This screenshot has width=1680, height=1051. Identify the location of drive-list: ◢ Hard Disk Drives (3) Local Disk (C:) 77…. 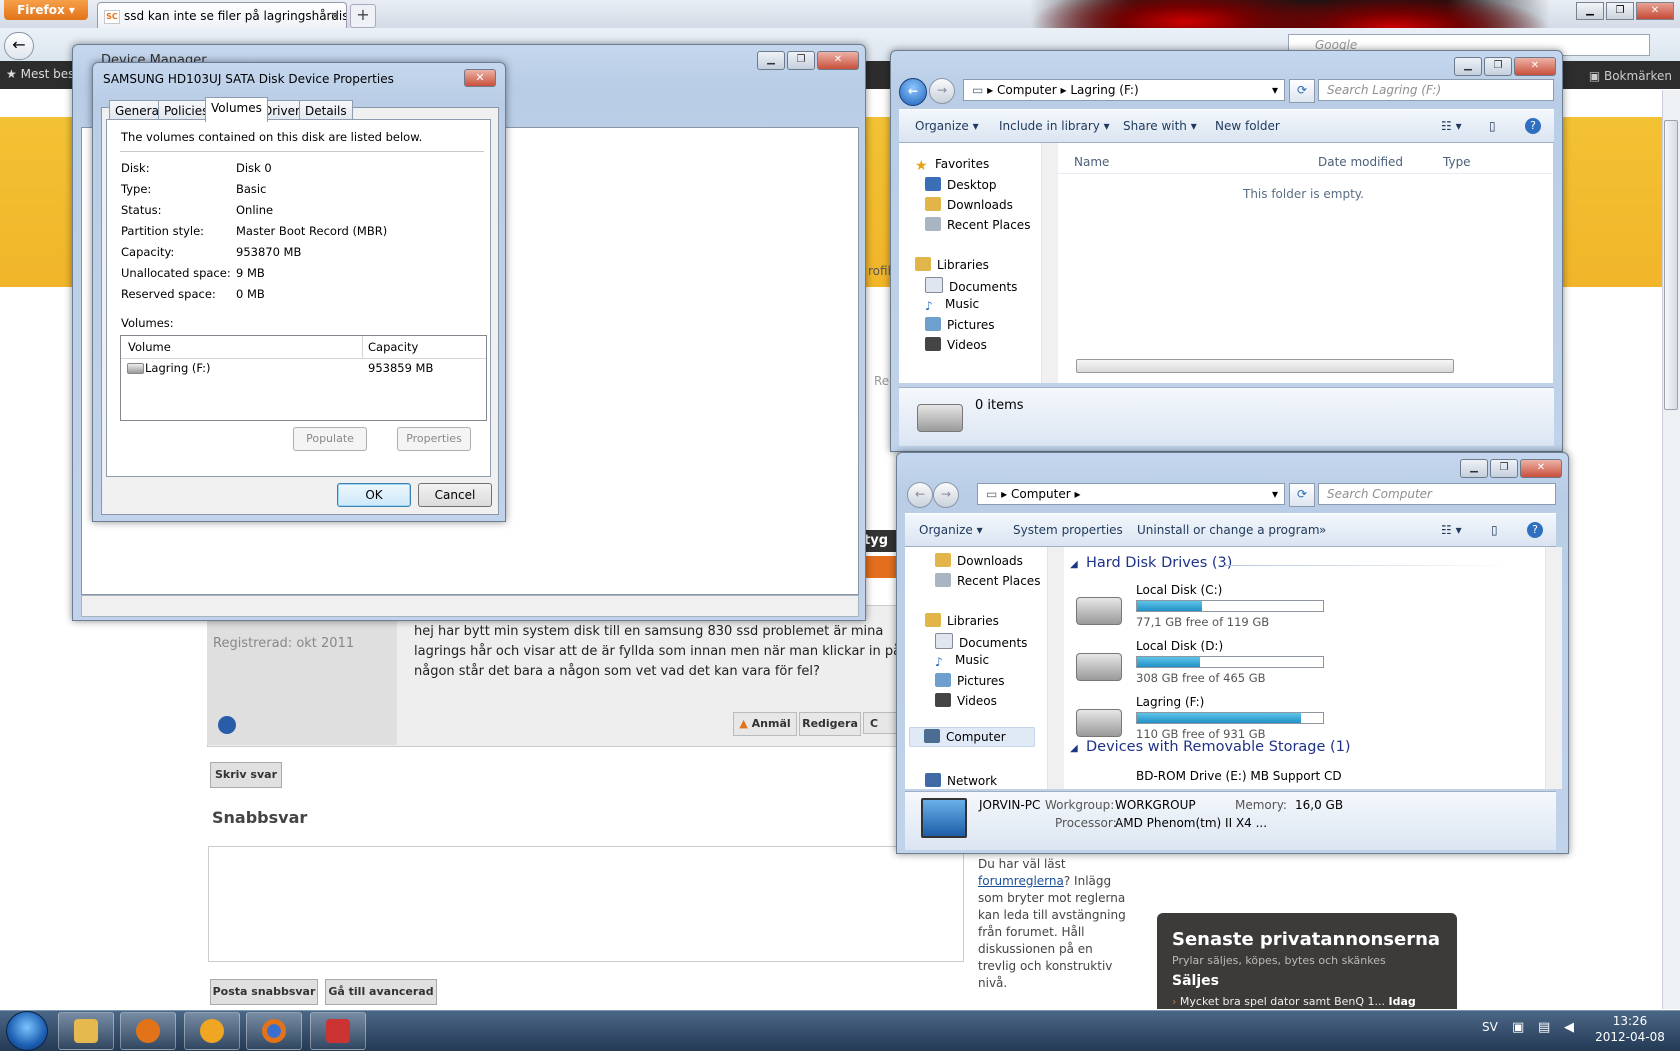
(1310, 668).